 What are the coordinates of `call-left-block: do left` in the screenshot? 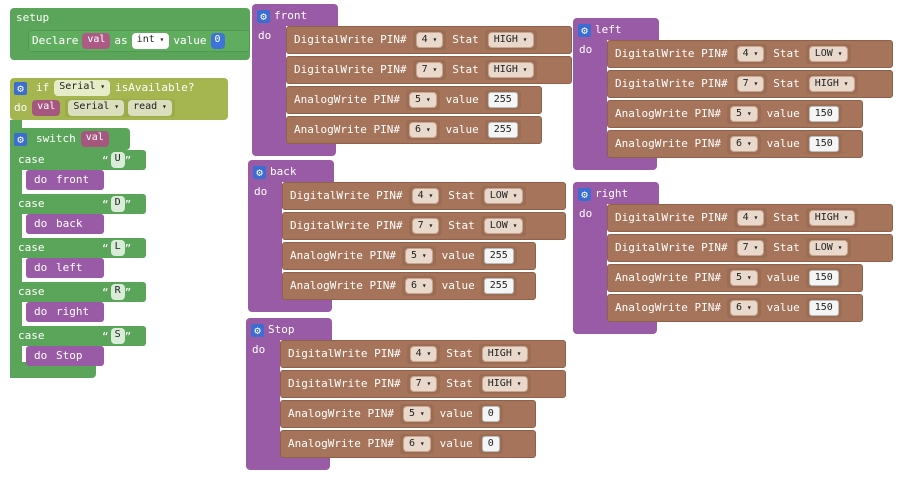 It's located at (65, 268).